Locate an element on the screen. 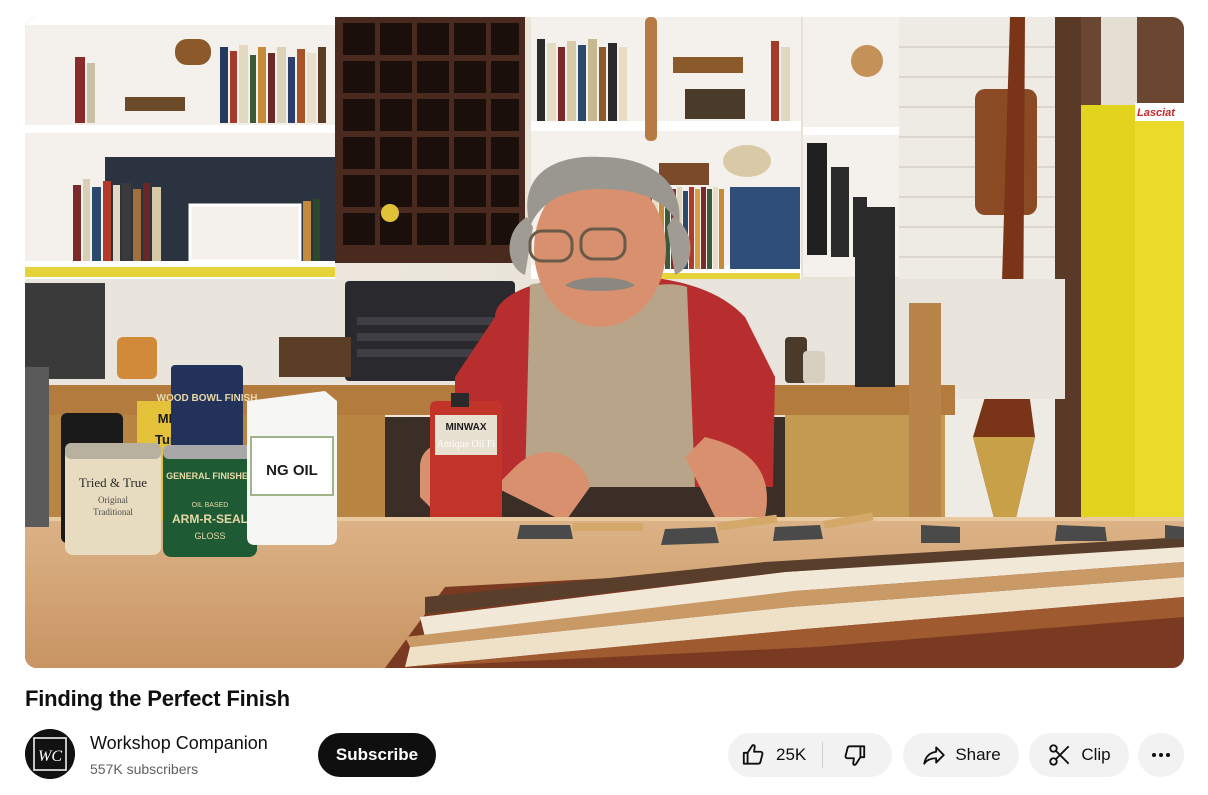 The image size is (1208, 795). share-button: Share is located at coordinates (961, 755).